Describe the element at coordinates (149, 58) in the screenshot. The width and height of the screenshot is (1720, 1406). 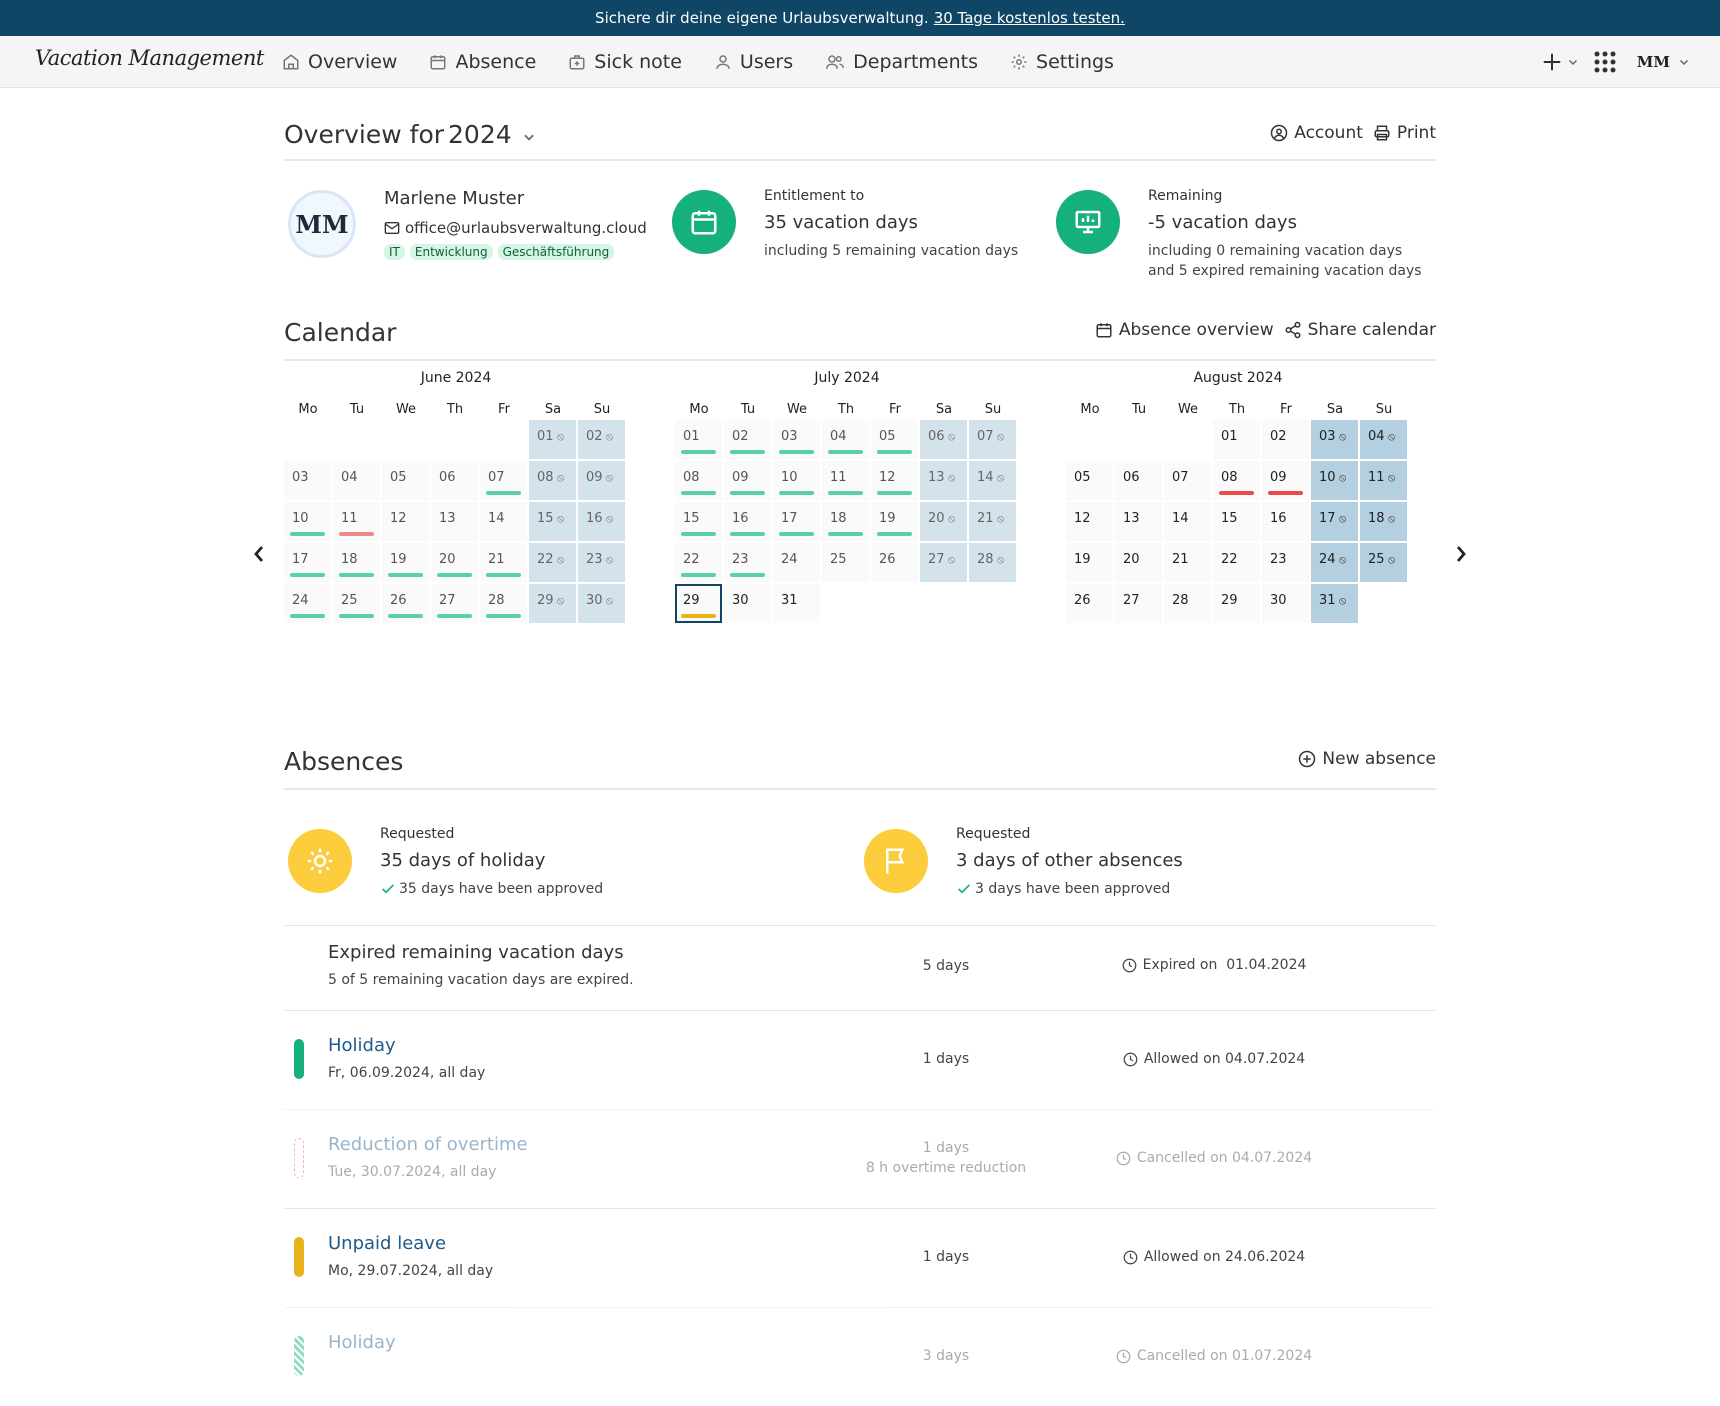
I see `app-logo: Vacation Management` at that location.